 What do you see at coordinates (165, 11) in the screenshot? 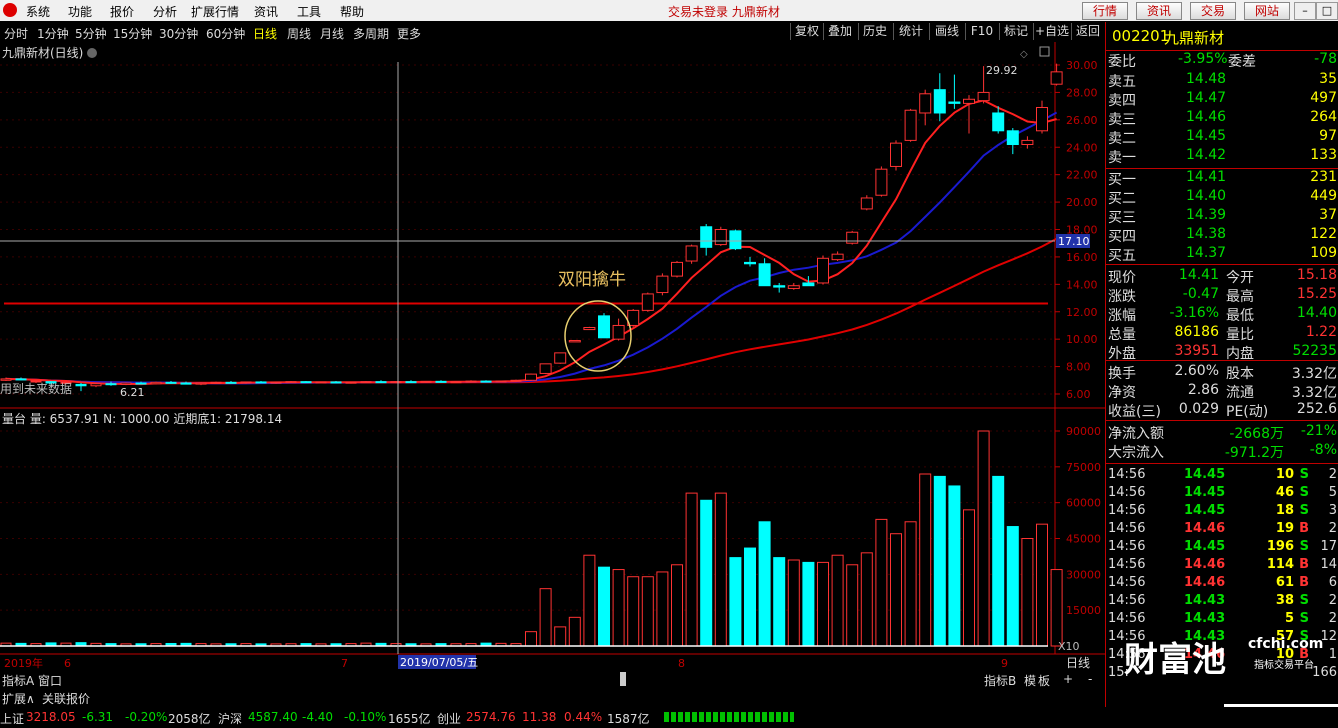
I see `menu-analysis: 分析` at bounding box center [165, 11].